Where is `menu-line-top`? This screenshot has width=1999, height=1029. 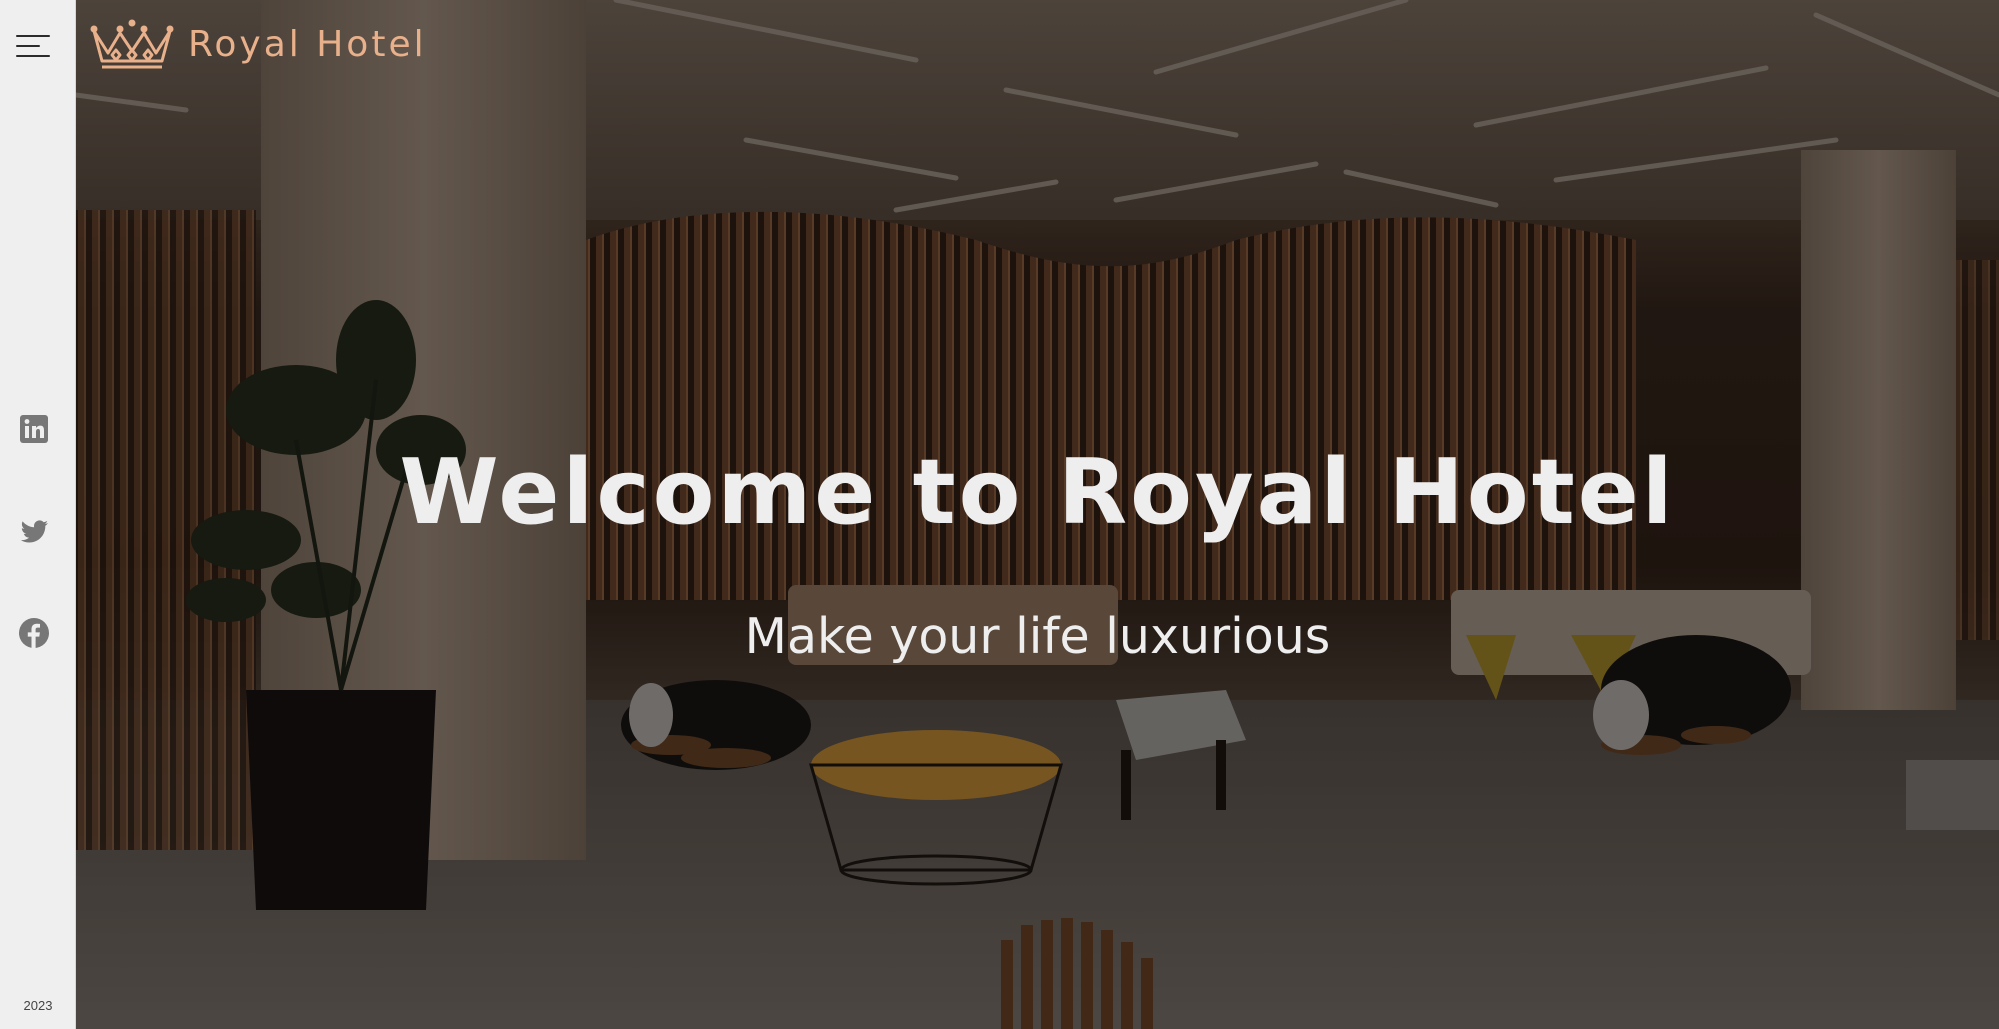 menu-line-top is located at coordinates (33, 36).